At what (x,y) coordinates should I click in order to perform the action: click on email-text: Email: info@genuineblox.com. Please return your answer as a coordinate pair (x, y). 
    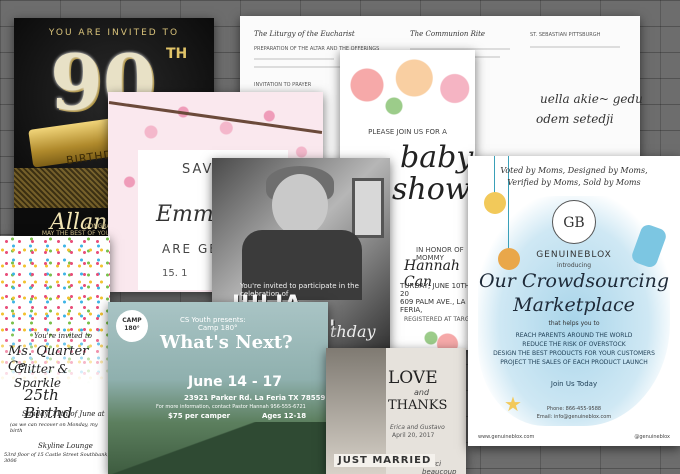
    Looking at the image, I should click on (574, 417).